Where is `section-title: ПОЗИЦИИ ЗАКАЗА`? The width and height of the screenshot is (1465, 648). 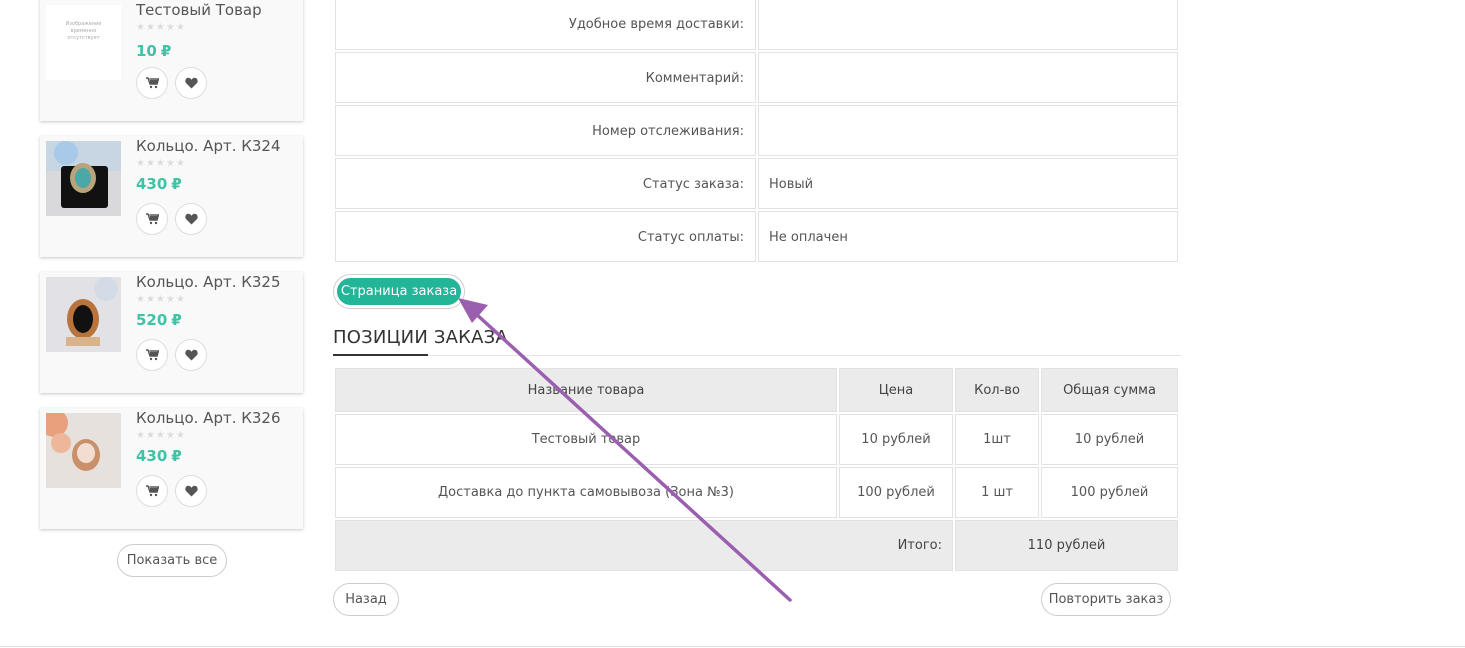
section-title: ПОЗИЦИИ ЗАКАЗА is located at coordinates (420, 337).